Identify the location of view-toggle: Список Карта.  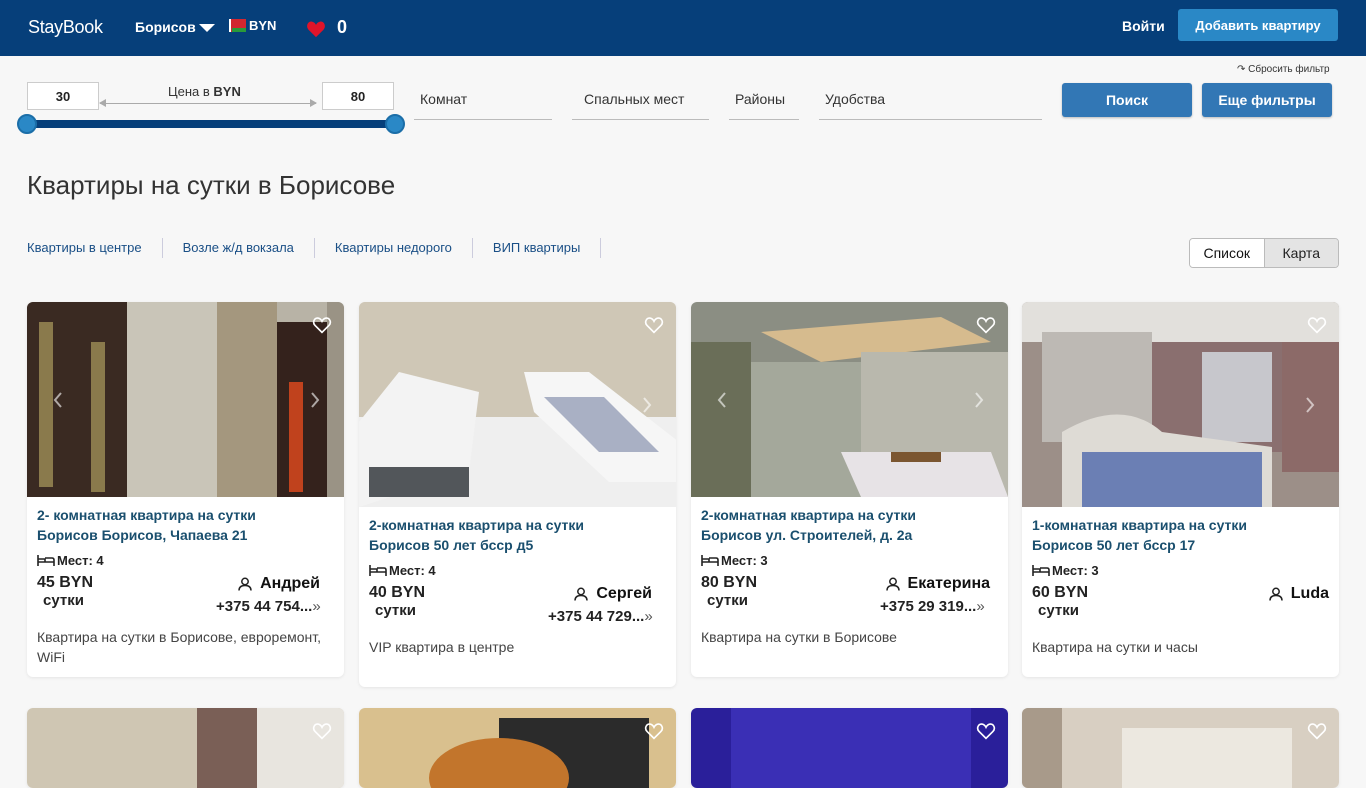
(1264, 253).